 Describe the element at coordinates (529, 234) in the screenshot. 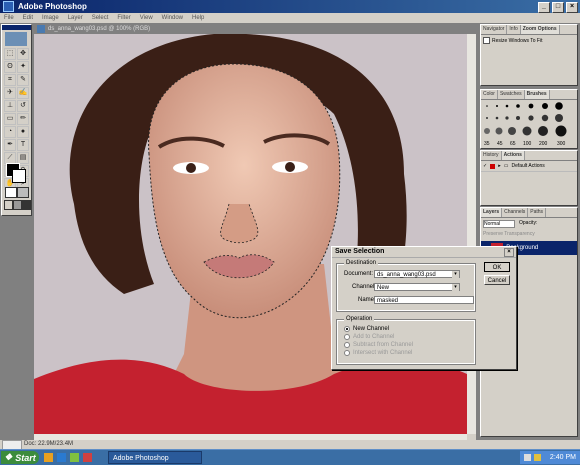

I see `preserve-transparency-label: Preserve Transparency` at that location.